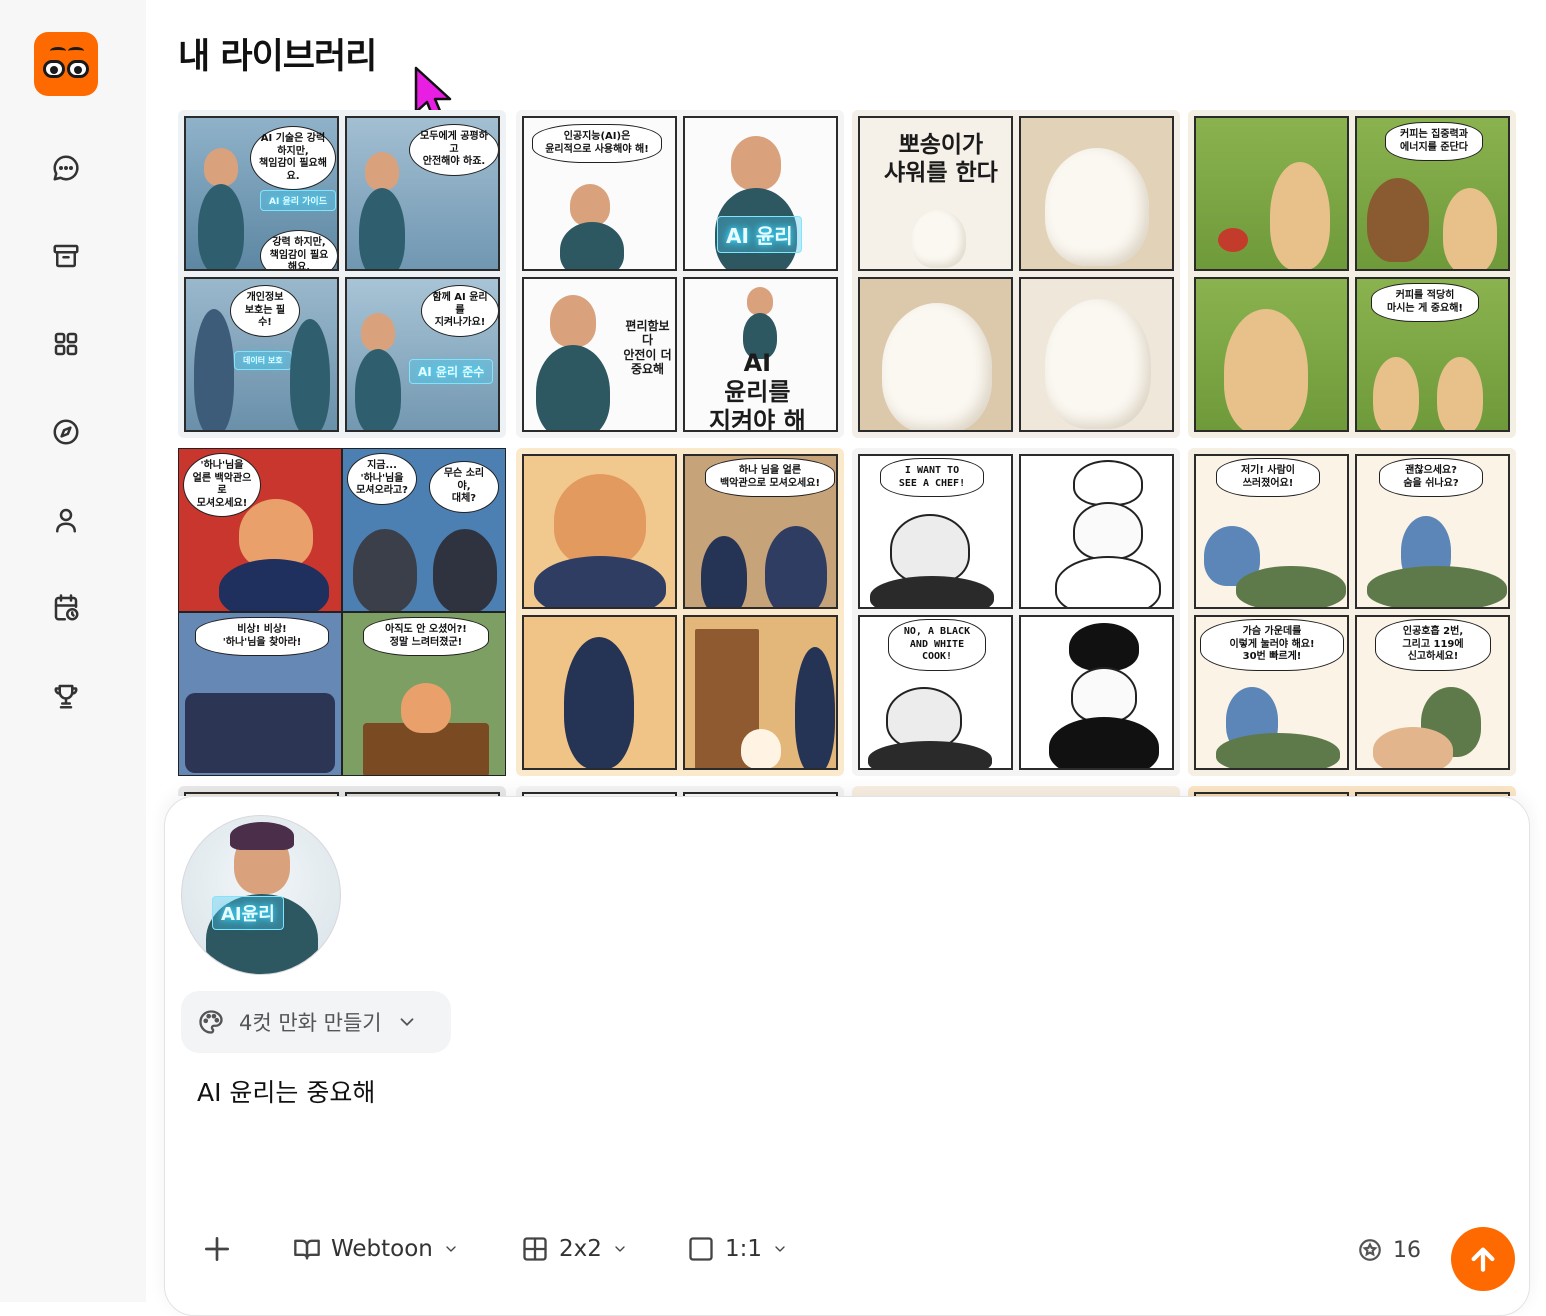  Describe the element at coordinates (293, 158) in the screenshot. I see `speech-bubble: AI 기술은 강력하지만, 책임감이 필요해요.` at that location.